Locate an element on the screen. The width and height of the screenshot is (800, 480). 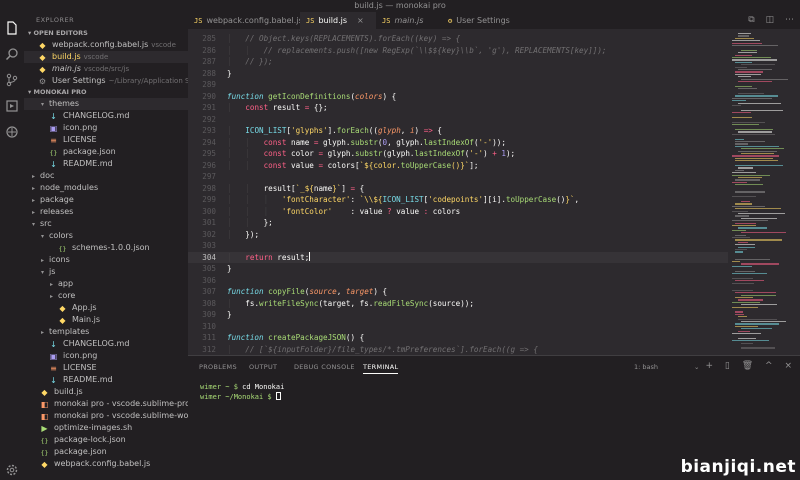
code-line: 311 function createPackageJSON() { is located at coordinates (458, 338).